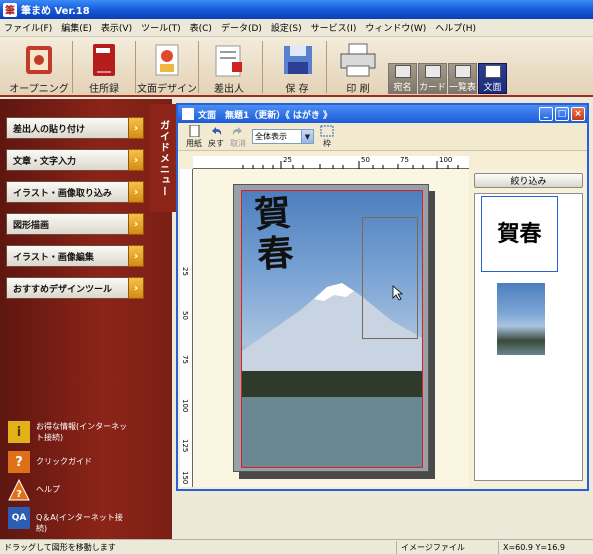  Describe the element at coordinates (296, 546) in the screenshot. I see `status-bar: ドラッグして図形を移動します イメージファイル X=60.9 Y=16.9` at that location.